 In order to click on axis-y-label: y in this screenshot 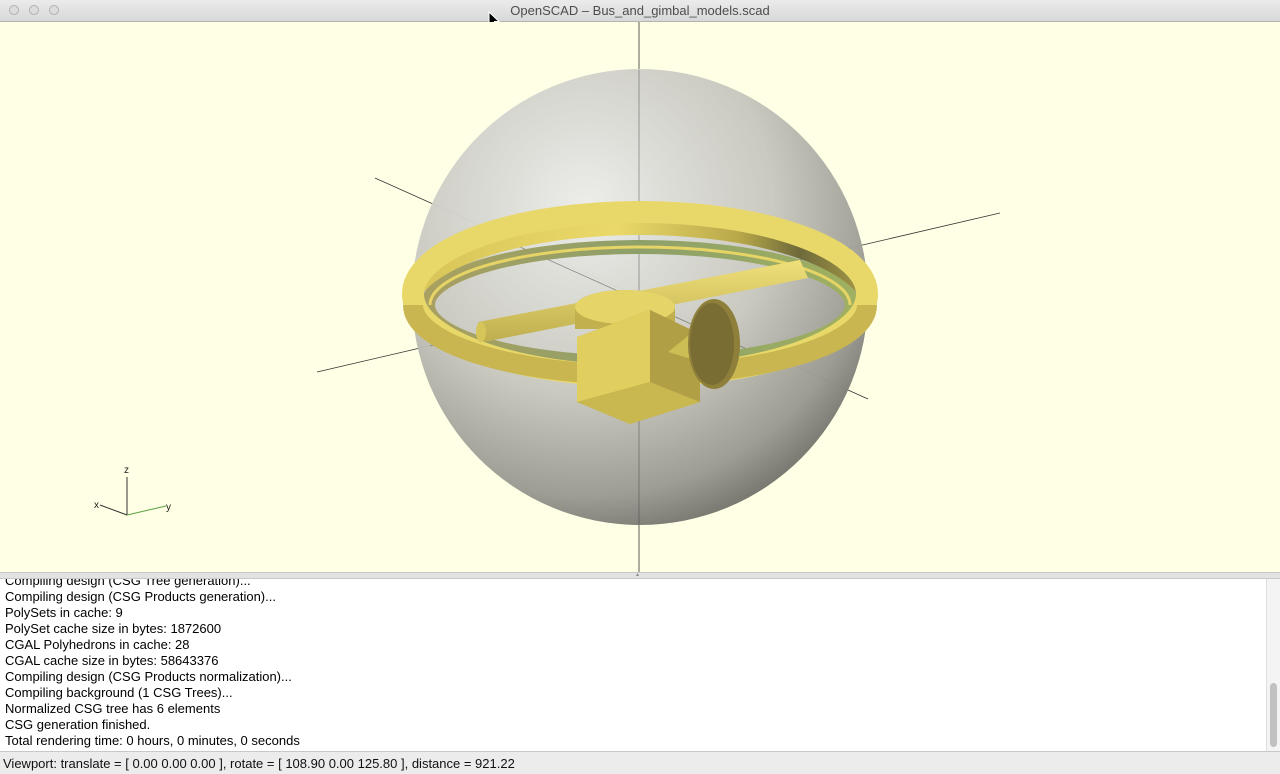, I will do `click(168, 507)`.